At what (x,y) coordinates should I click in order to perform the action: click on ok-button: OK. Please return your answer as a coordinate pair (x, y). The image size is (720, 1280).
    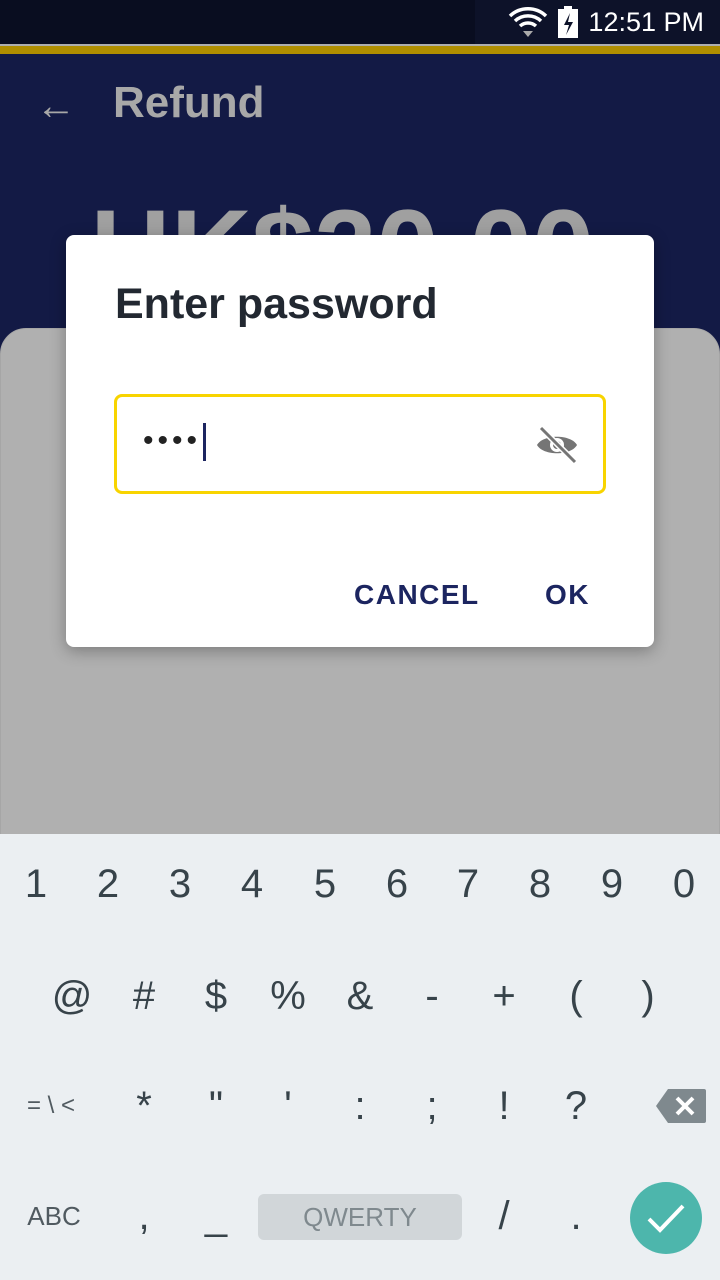
    Looking at the image, I should click on (567, 595).